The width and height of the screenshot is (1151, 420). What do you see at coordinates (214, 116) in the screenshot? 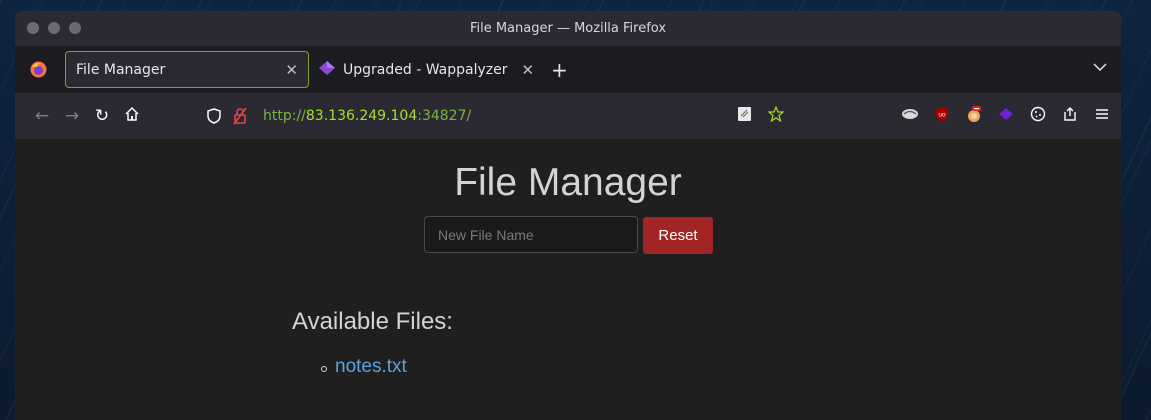
I see `shield-icon` at bounding box center [214, 116].